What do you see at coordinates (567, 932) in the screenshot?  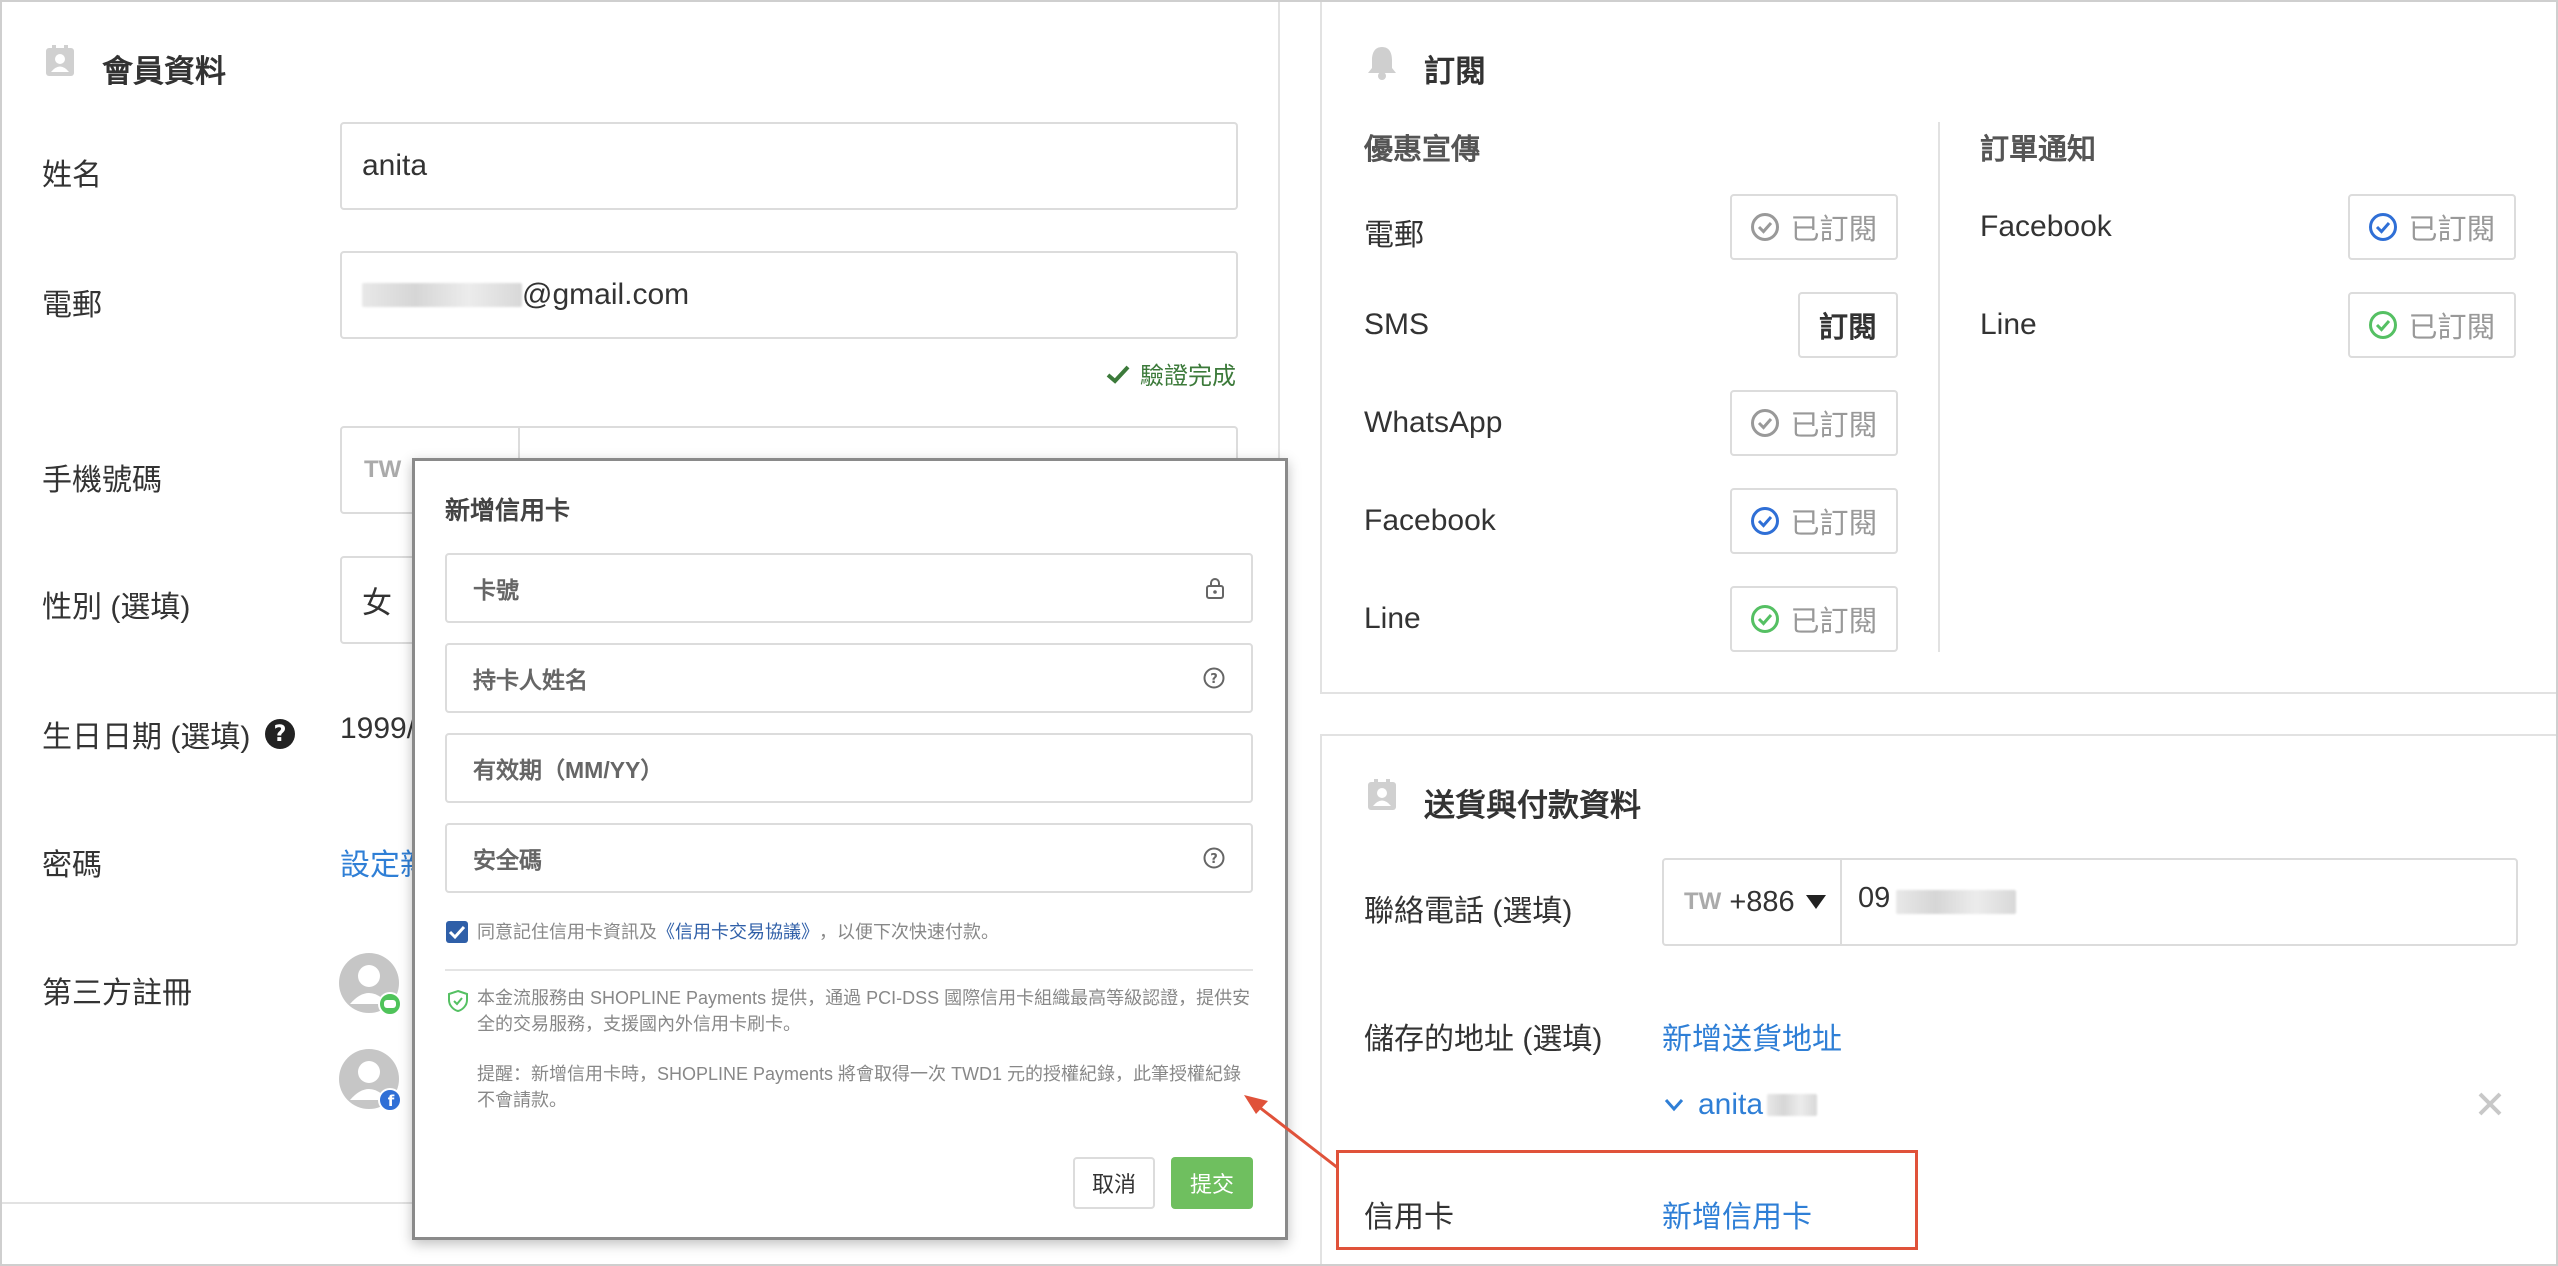 I see `remember-prefix: 同意記住信用卡資訊及` at bounding box center [567, 932].